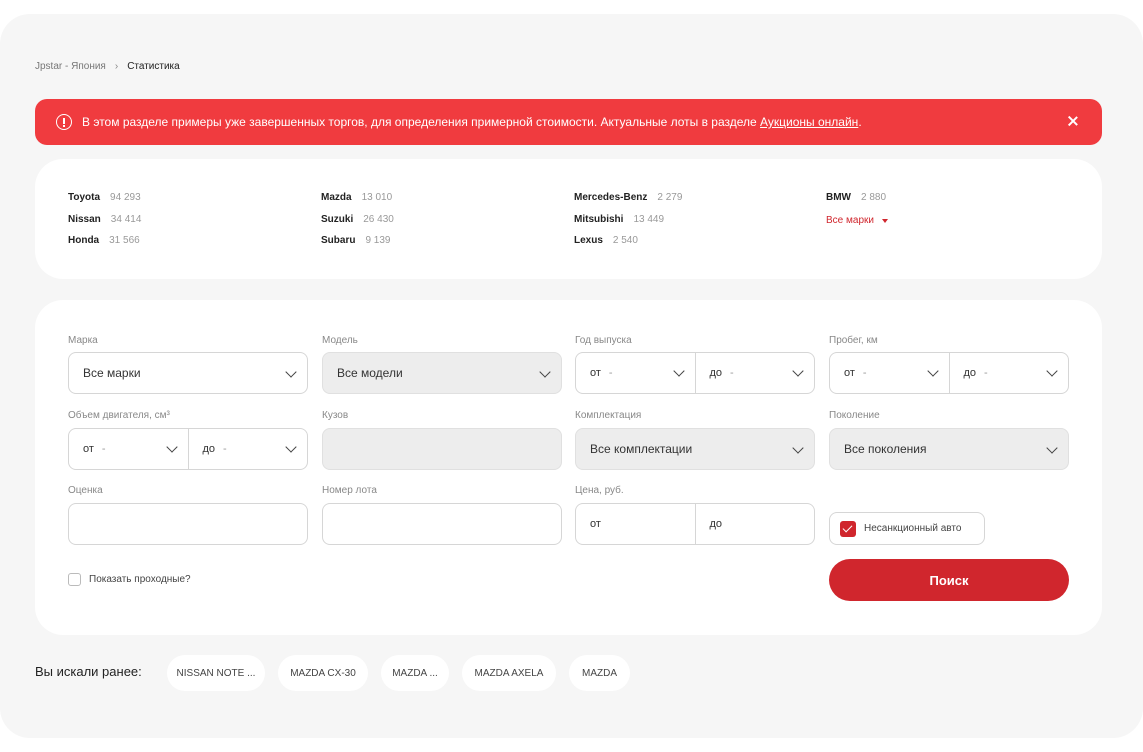  What do you see at coordinates (338, 240) in the screenshot?
I see `brand-name: Subaru` at bounding box center [338, 240].